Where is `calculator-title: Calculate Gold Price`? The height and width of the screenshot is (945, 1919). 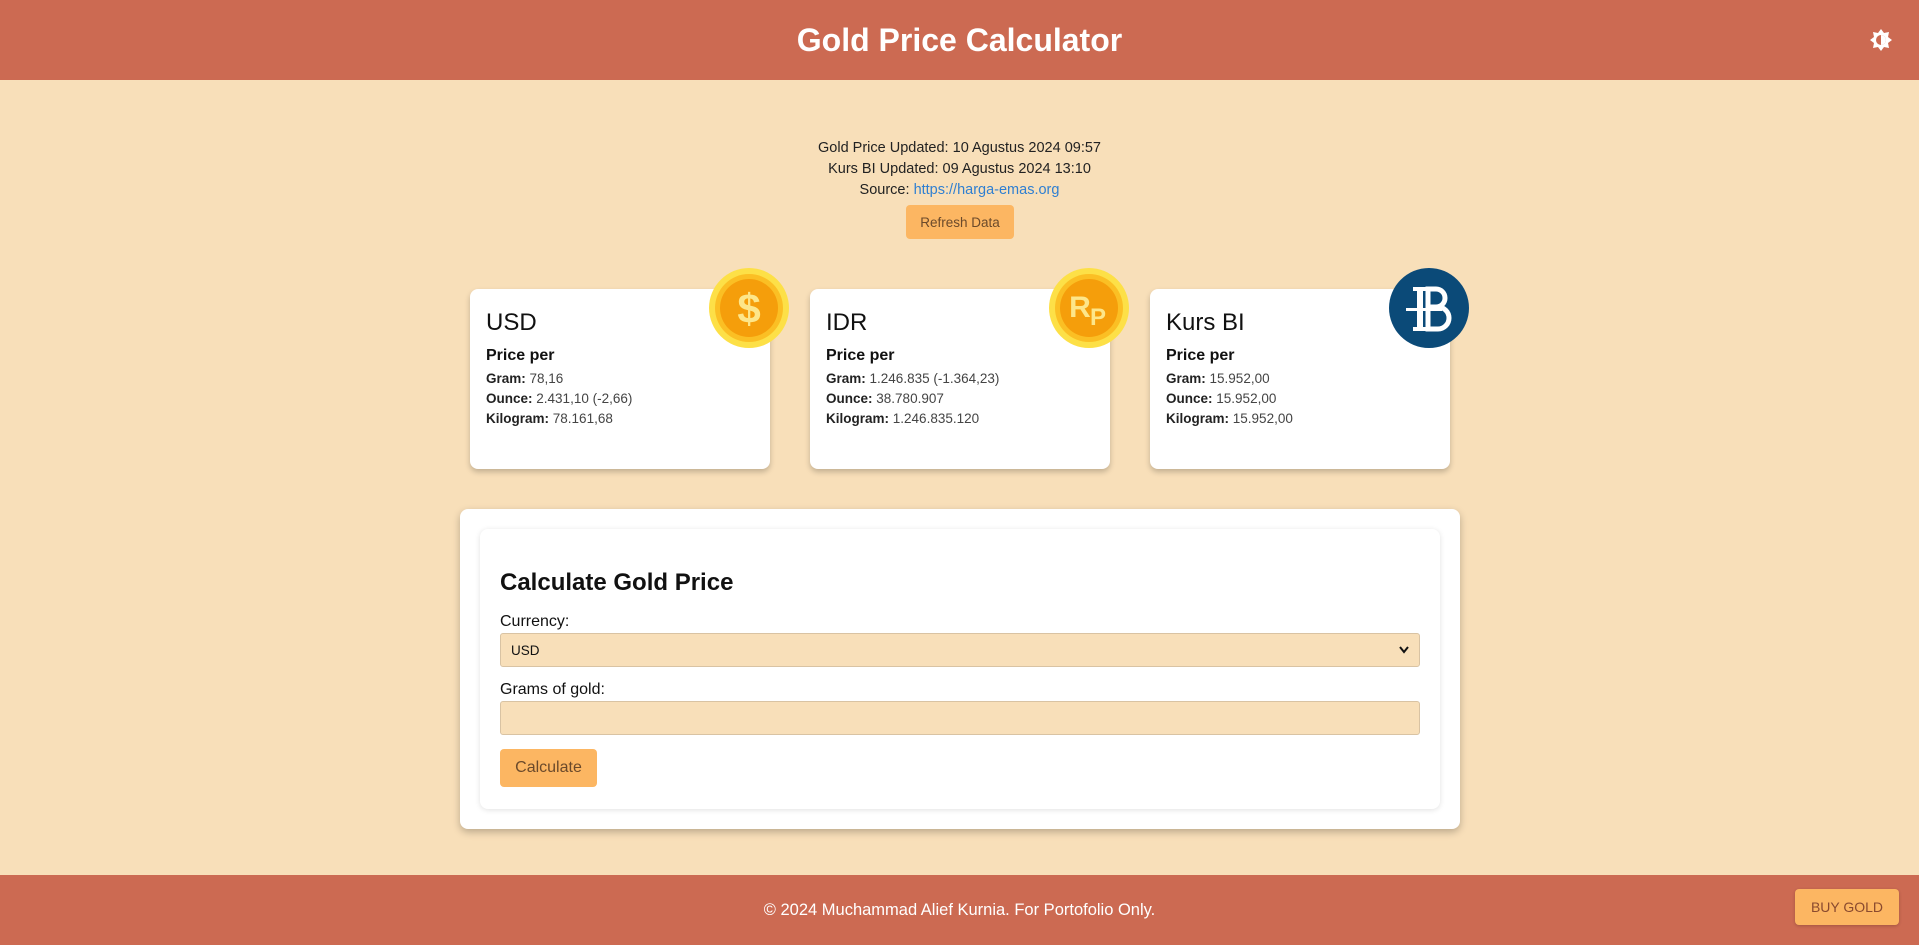
calculator-title: Calculate Gold Price is located at coordinates (617, 582).